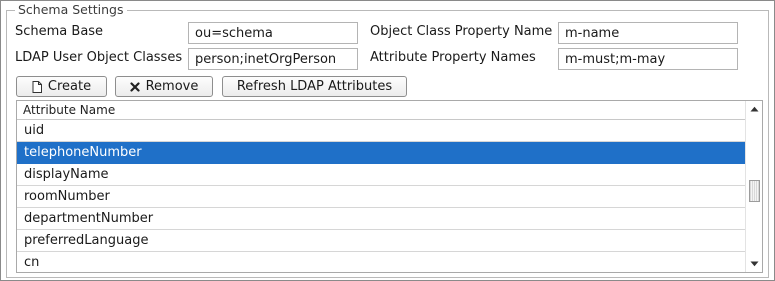 Image resolution: width=775 pixels, height=281 pixels. Describe the element at coordinates (273, 59) in the screenshot. I see `ldap-user-object-classes-input` at that location.